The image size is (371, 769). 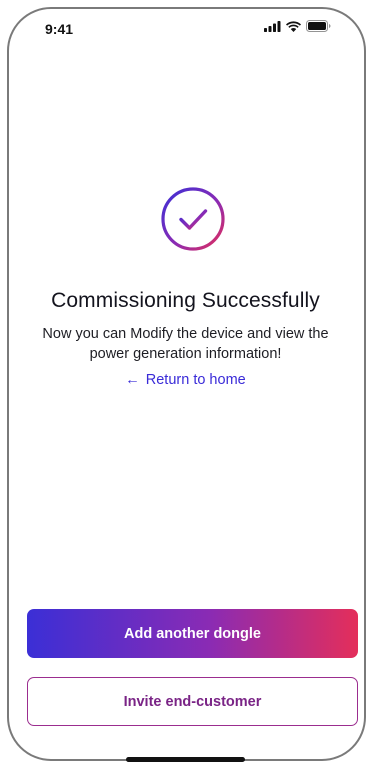 I want to click on status-icons, so click(x=297, y=26).